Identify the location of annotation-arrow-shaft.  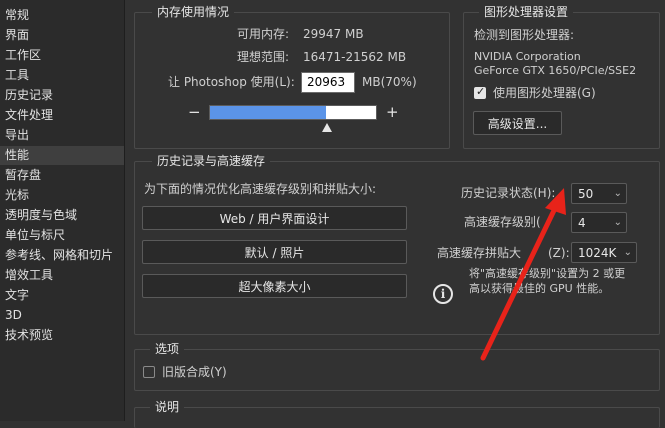
(521, 279).